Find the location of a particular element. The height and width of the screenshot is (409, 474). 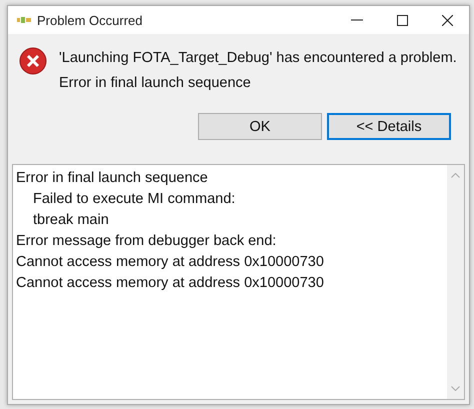

ok-button: OK is located at coordinates (260, 126).